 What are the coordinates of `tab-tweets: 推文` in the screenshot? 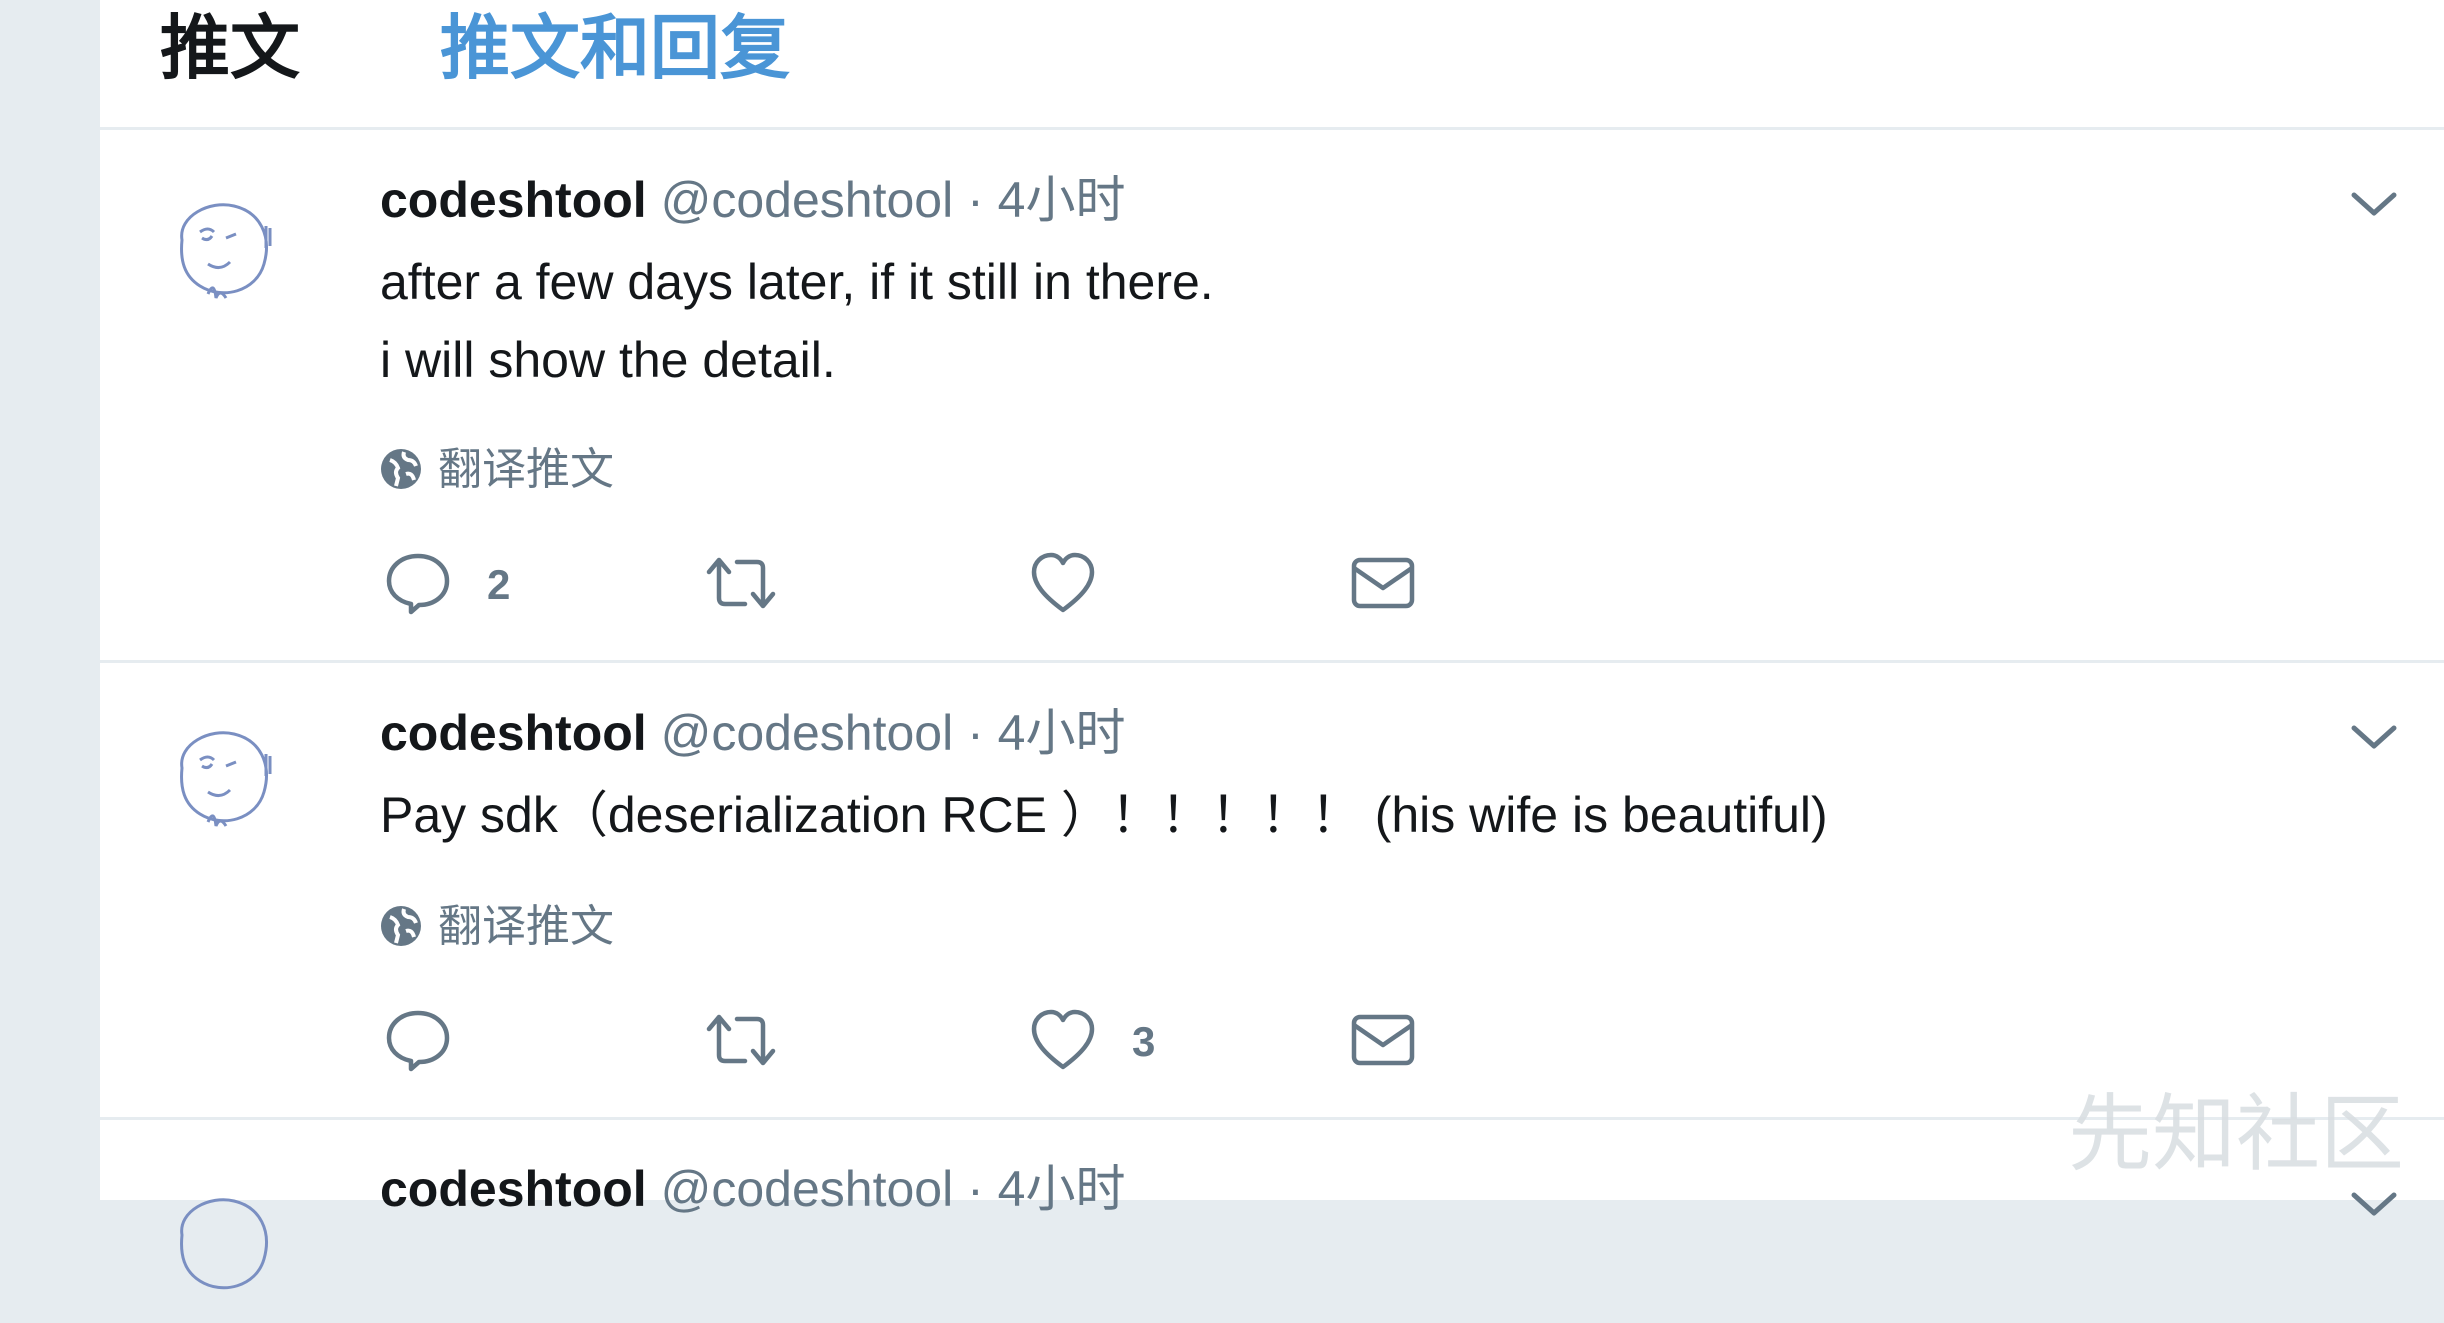 It's located at (230, 48).